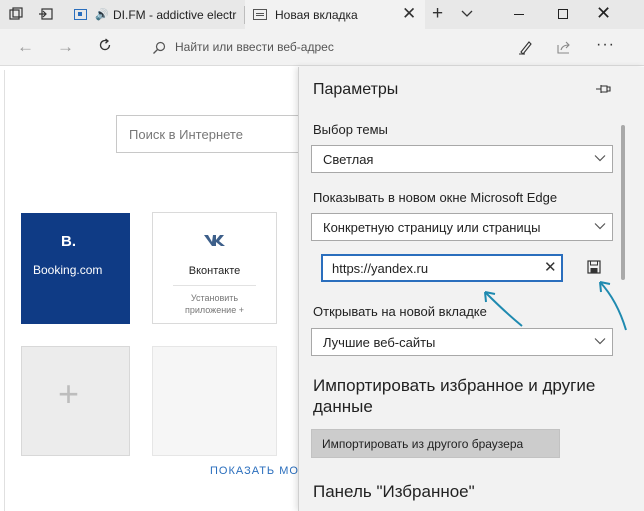 The width and height of the screenshot is (644, 511). I want to click on theme-select: Светлая, so click(462, 159).